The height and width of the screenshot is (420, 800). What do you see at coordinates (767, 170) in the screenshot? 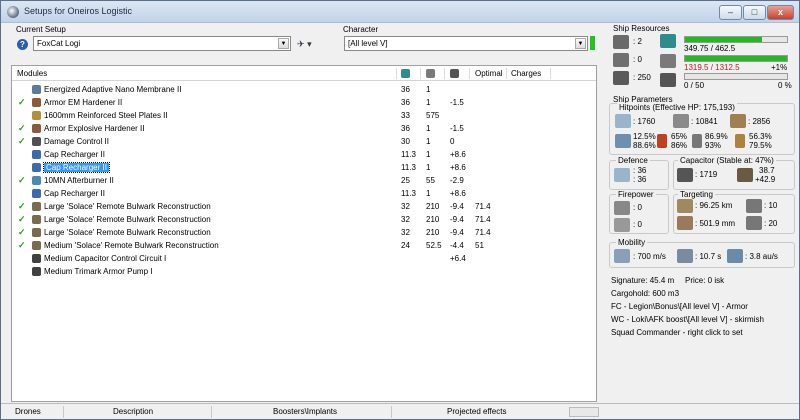
I see `cap-delta-a: 38.7` at bounding box center [767, 170].